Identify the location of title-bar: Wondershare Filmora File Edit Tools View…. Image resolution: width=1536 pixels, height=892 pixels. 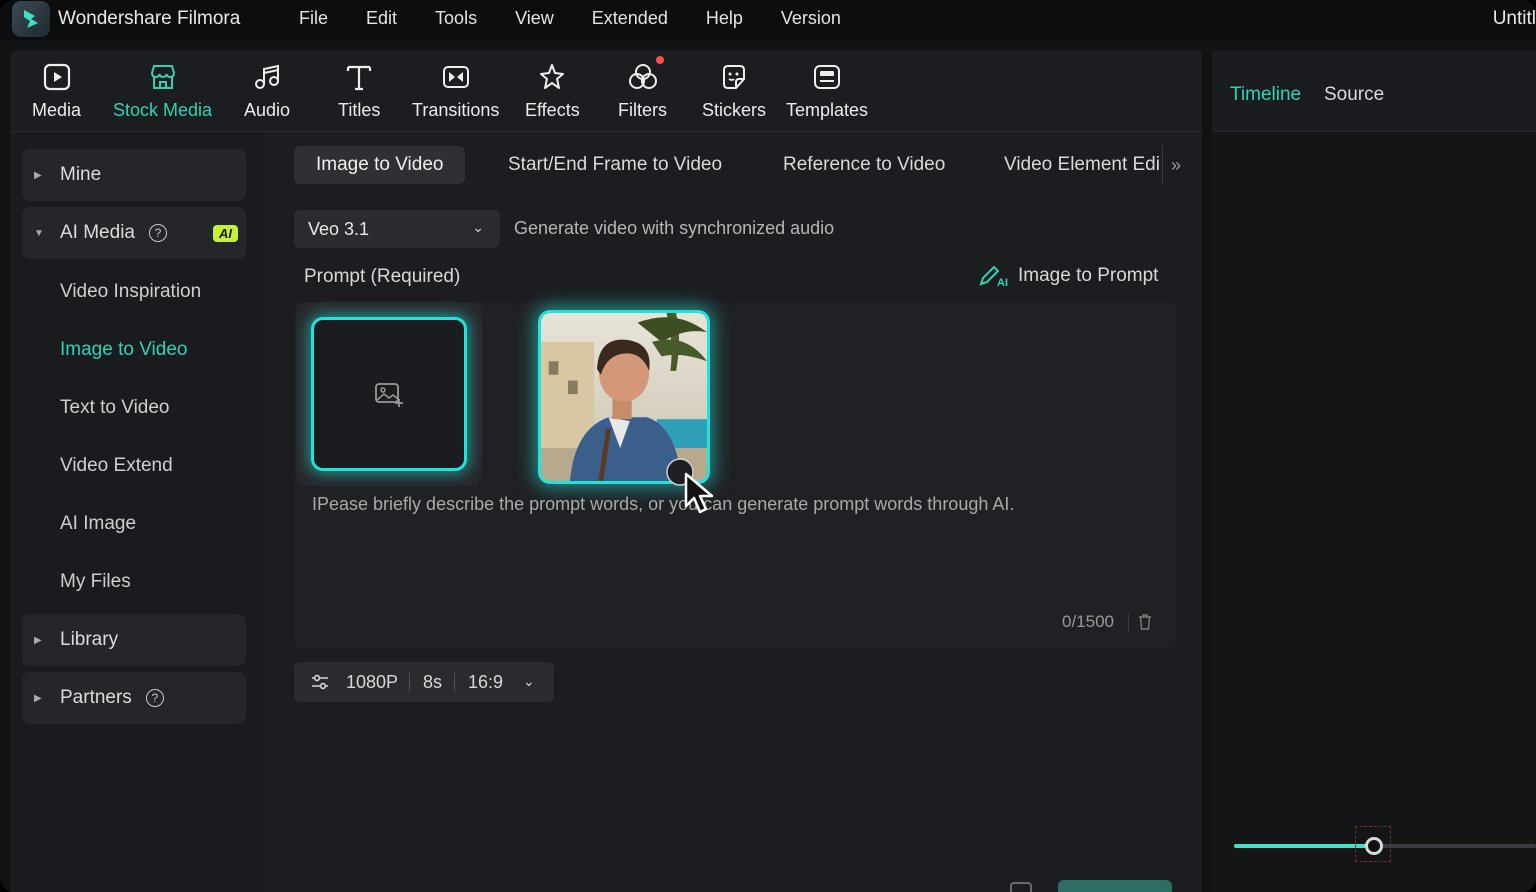
(768, 20).